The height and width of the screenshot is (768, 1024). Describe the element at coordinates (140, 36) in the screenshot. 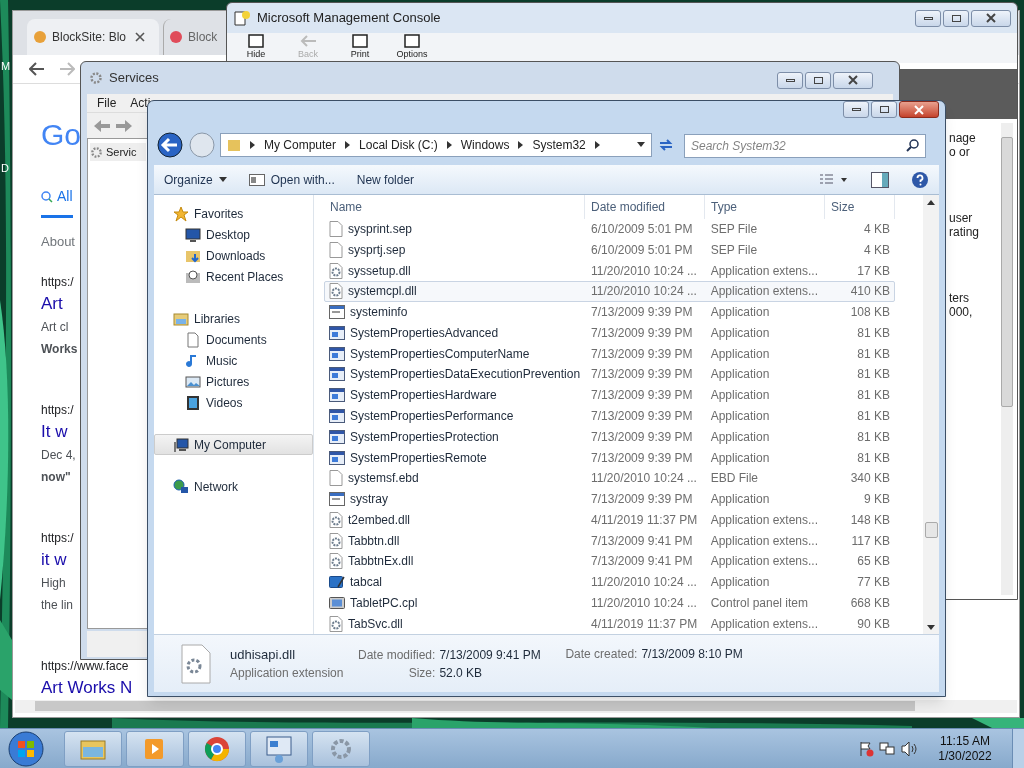

I see `close-icon` at that location.